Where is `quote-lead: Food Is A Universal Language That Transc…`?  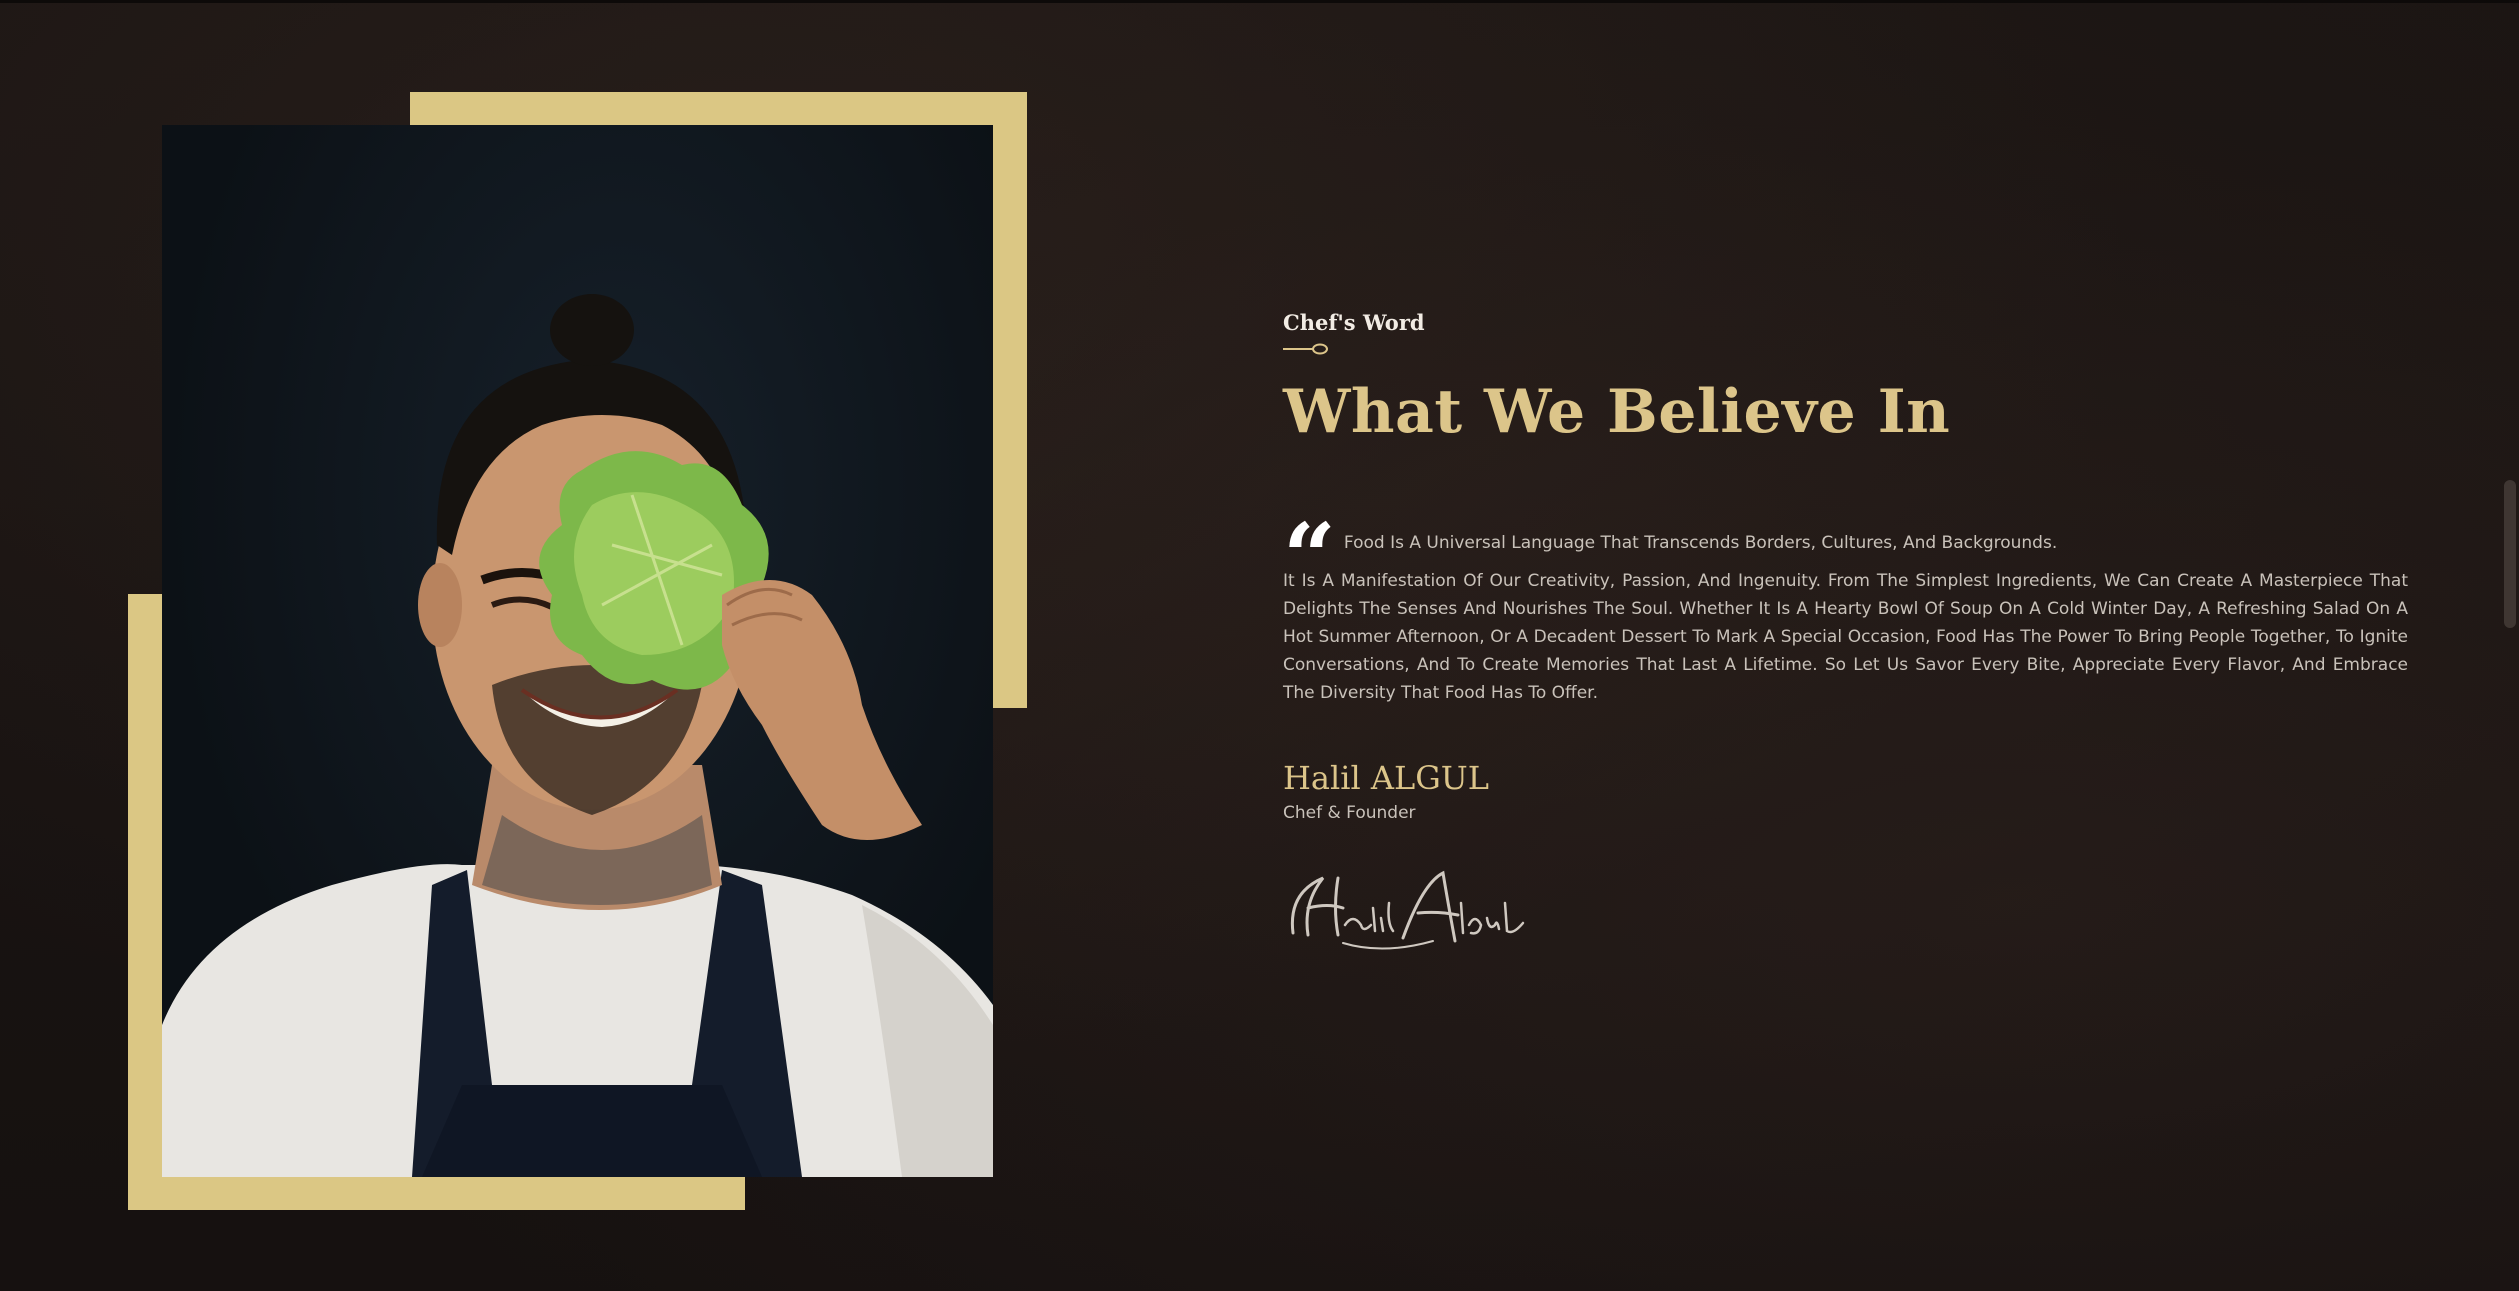 quote-lead: Food Is A Universal Language That Transc… is located at coordinates (1700, 543).